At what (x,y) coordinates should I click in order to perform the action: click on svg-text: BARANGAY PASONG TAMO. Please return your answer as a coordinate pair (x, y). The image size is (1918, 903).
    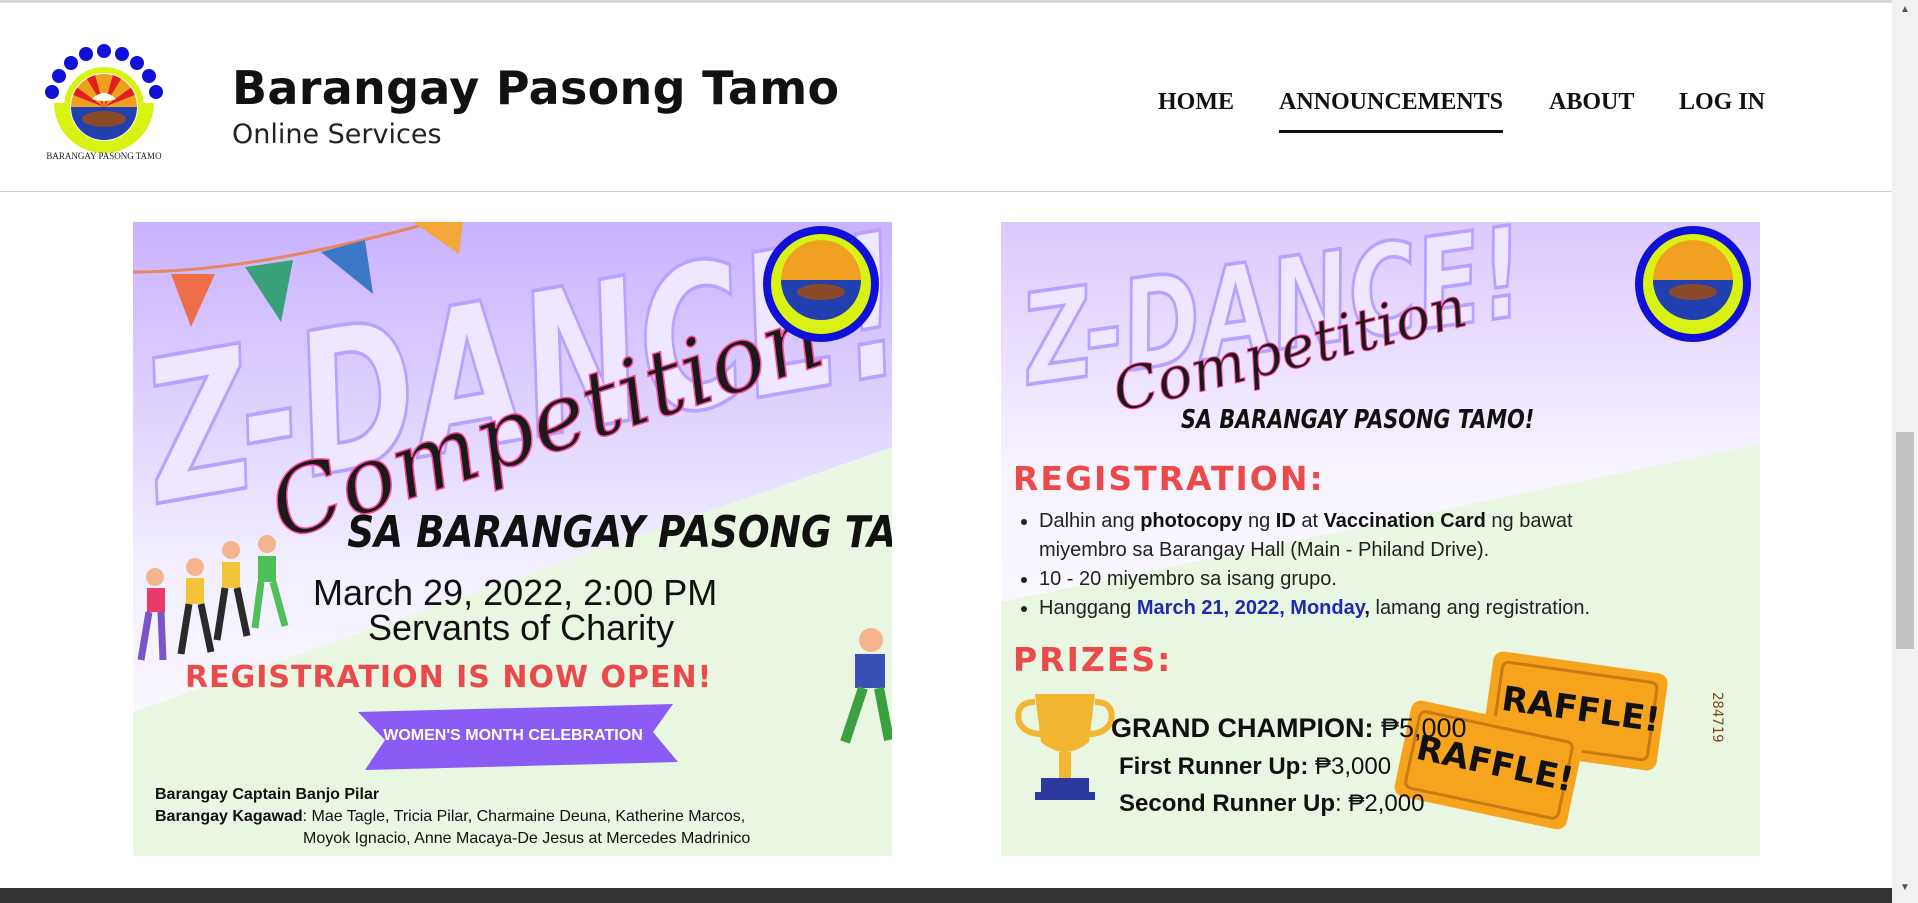
    Looking at the image, I should click on (104, 156).